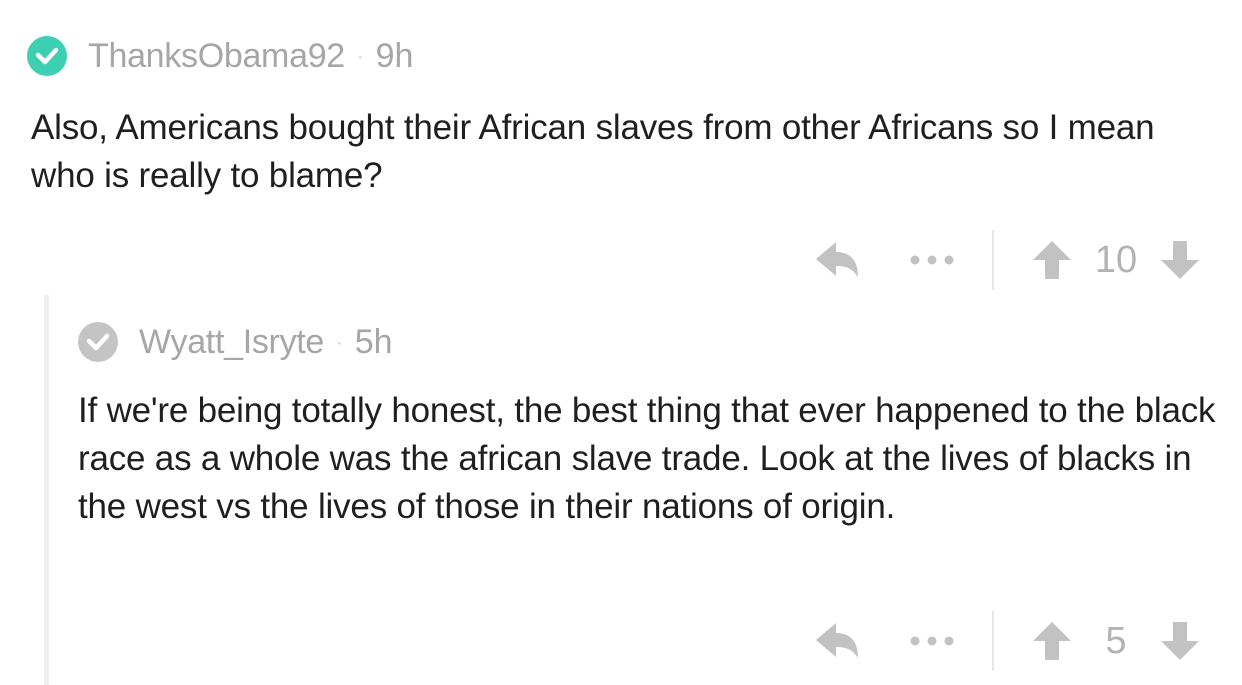  What do you see at coordinates (373, 341) in the screenshot?
I see `comment-age: 5h` at bounding box center [373, 341].